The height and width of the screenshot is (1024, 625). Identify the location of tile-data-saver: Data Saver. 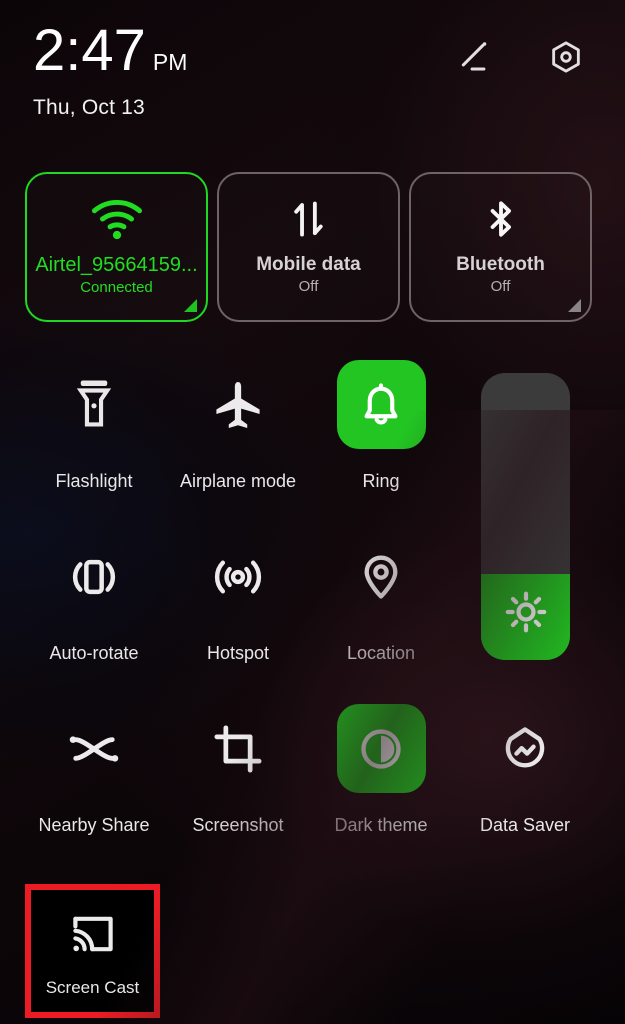
(525, 770).